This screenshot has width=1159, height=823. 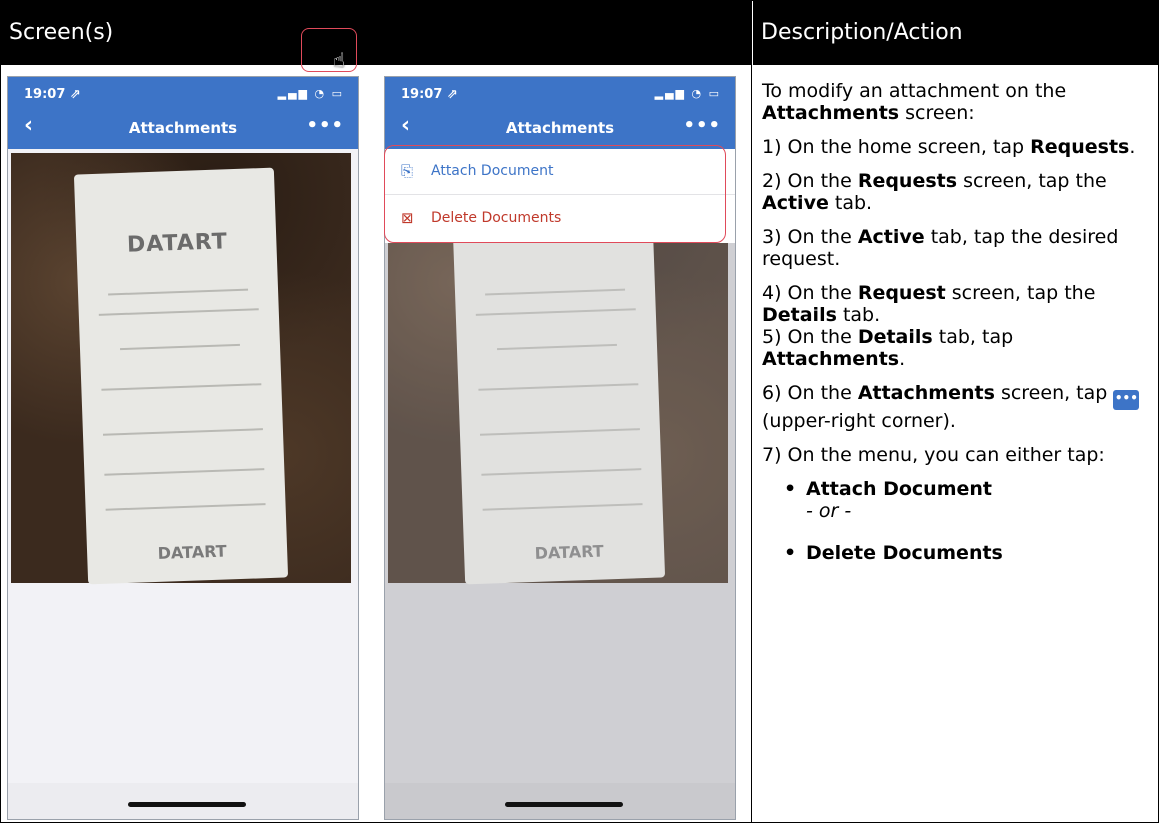 What do you see at coordinates (973, 337) in the screenshot?
I see `text: tab, tap` at bounding box center [973, 337].